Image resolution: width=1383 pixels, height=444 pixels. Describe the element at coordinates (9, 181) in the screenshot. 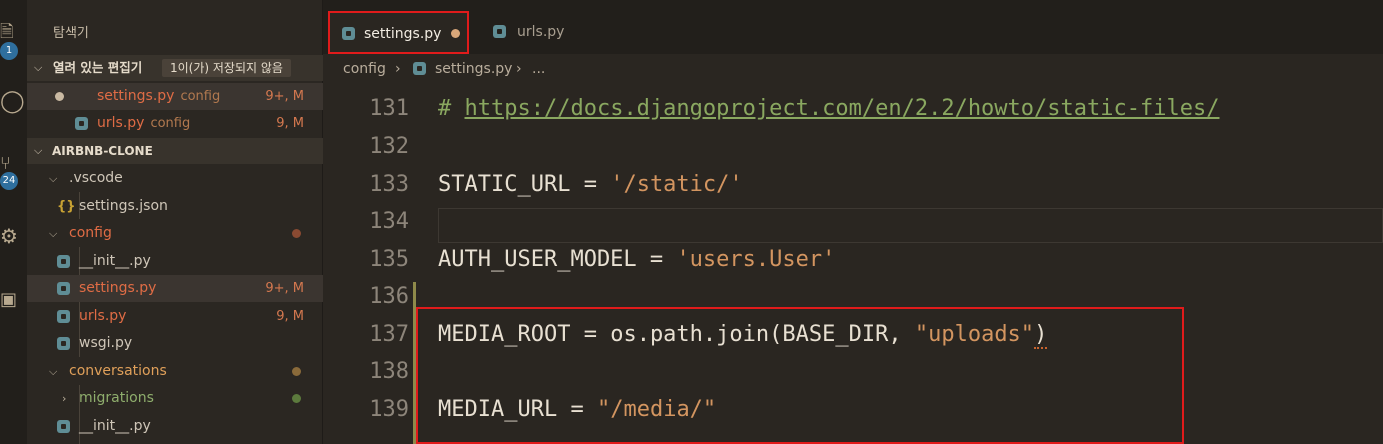

I see `scm-badge: 24` at that location.